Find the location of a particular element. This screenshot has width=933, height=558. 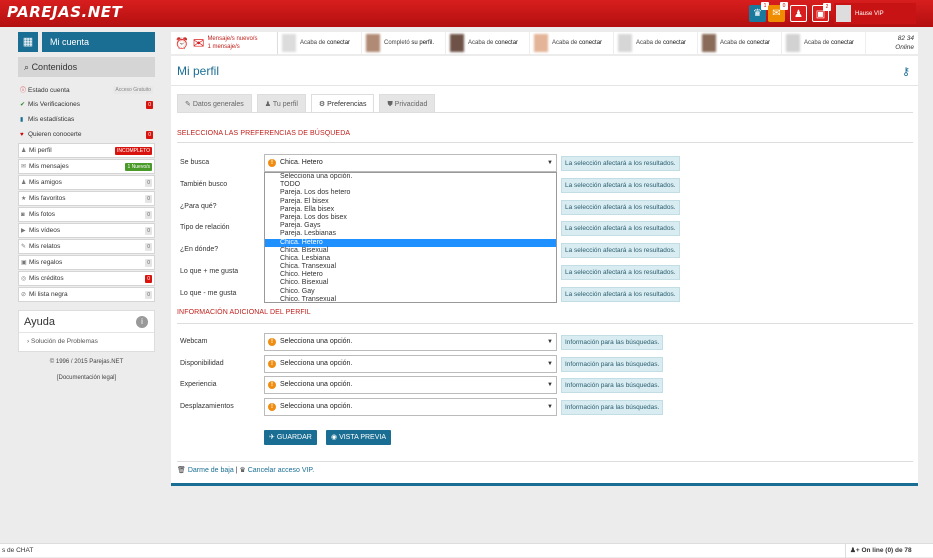

dropdown-option: Chico. Hetero is located at coordinates (410, 275).